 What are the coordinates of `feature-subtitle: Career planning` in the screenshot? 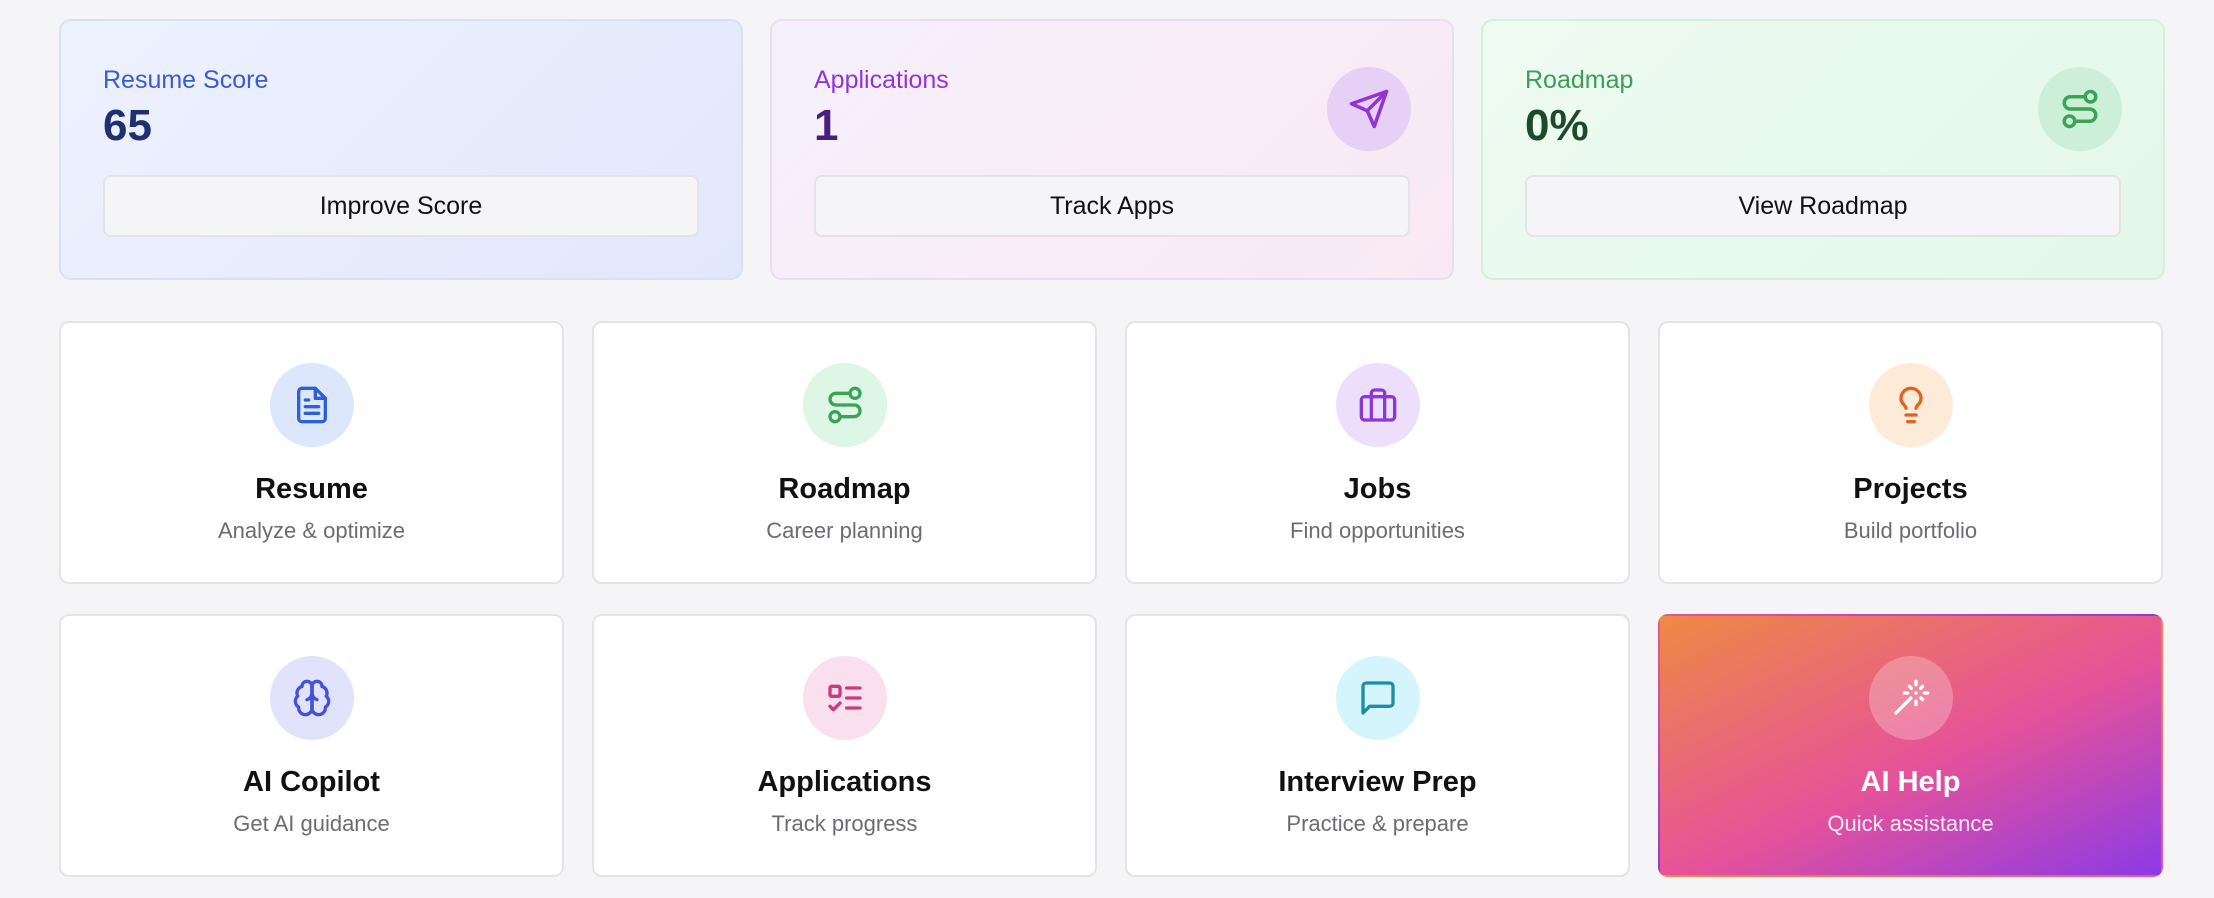 It's located at (844, 530).